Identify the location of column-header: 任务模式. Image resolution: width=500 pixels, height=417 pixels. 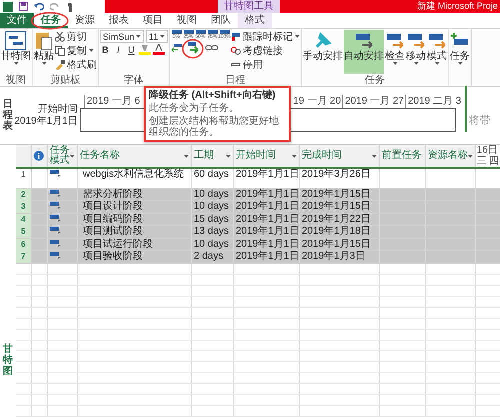
(63, 156).